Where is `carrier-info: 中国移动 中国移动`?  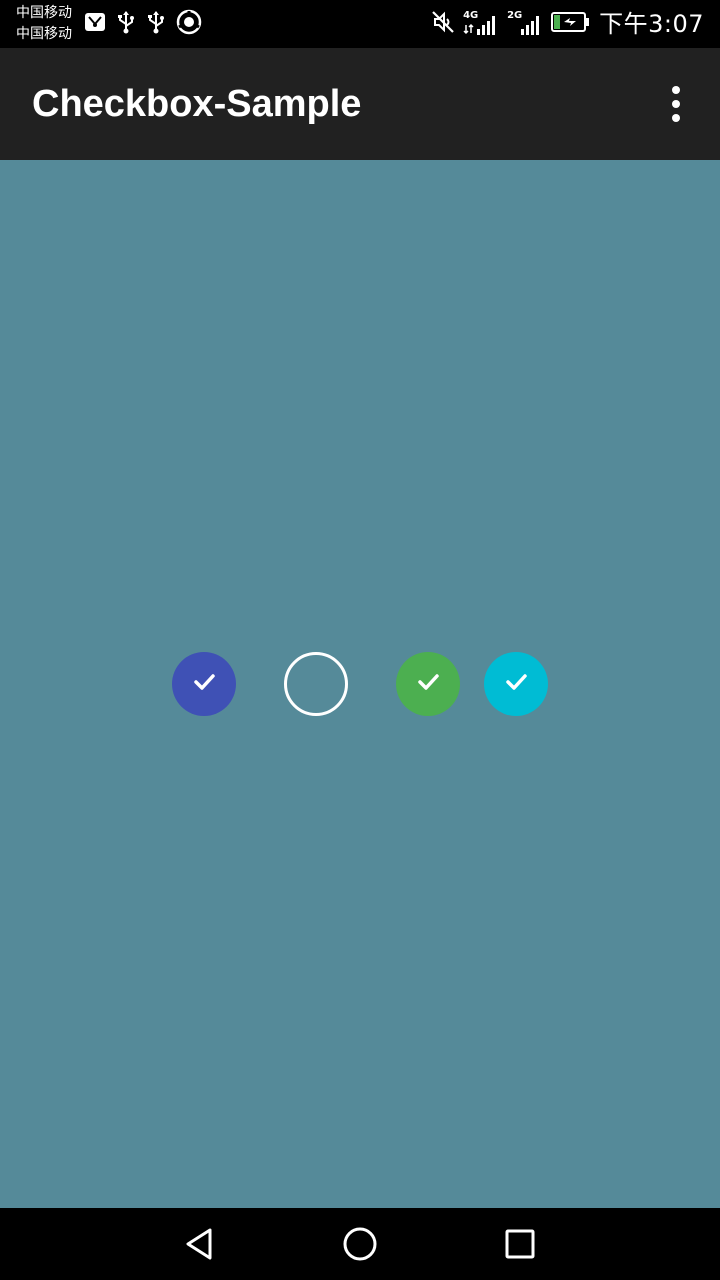
carrier-info: 中国移动 中国移动 is located at coordinates (44, 24).